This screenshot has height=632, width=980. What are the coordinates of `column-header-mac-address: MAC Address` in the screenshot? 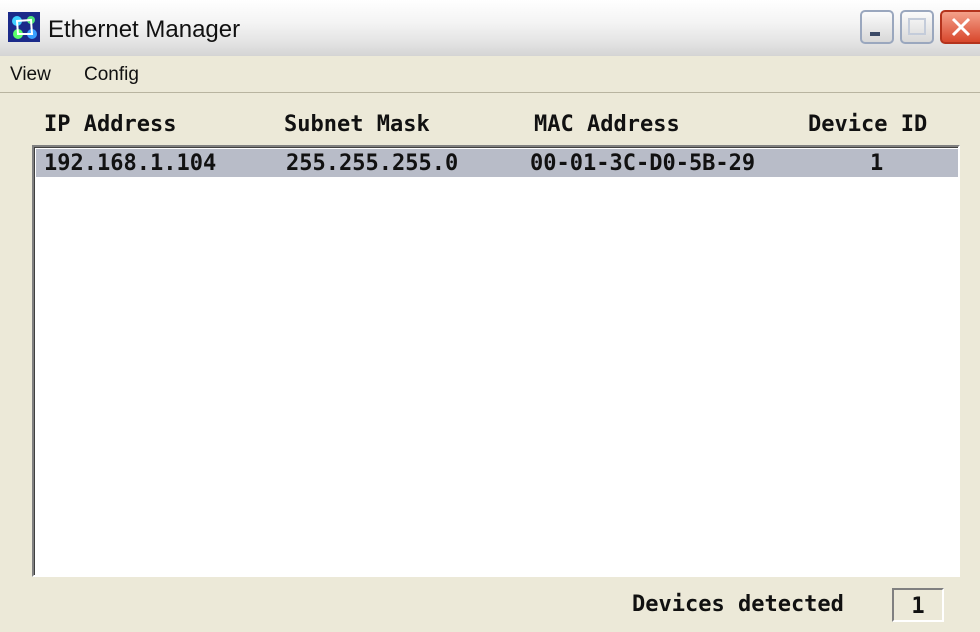 It's located at (607, 124).